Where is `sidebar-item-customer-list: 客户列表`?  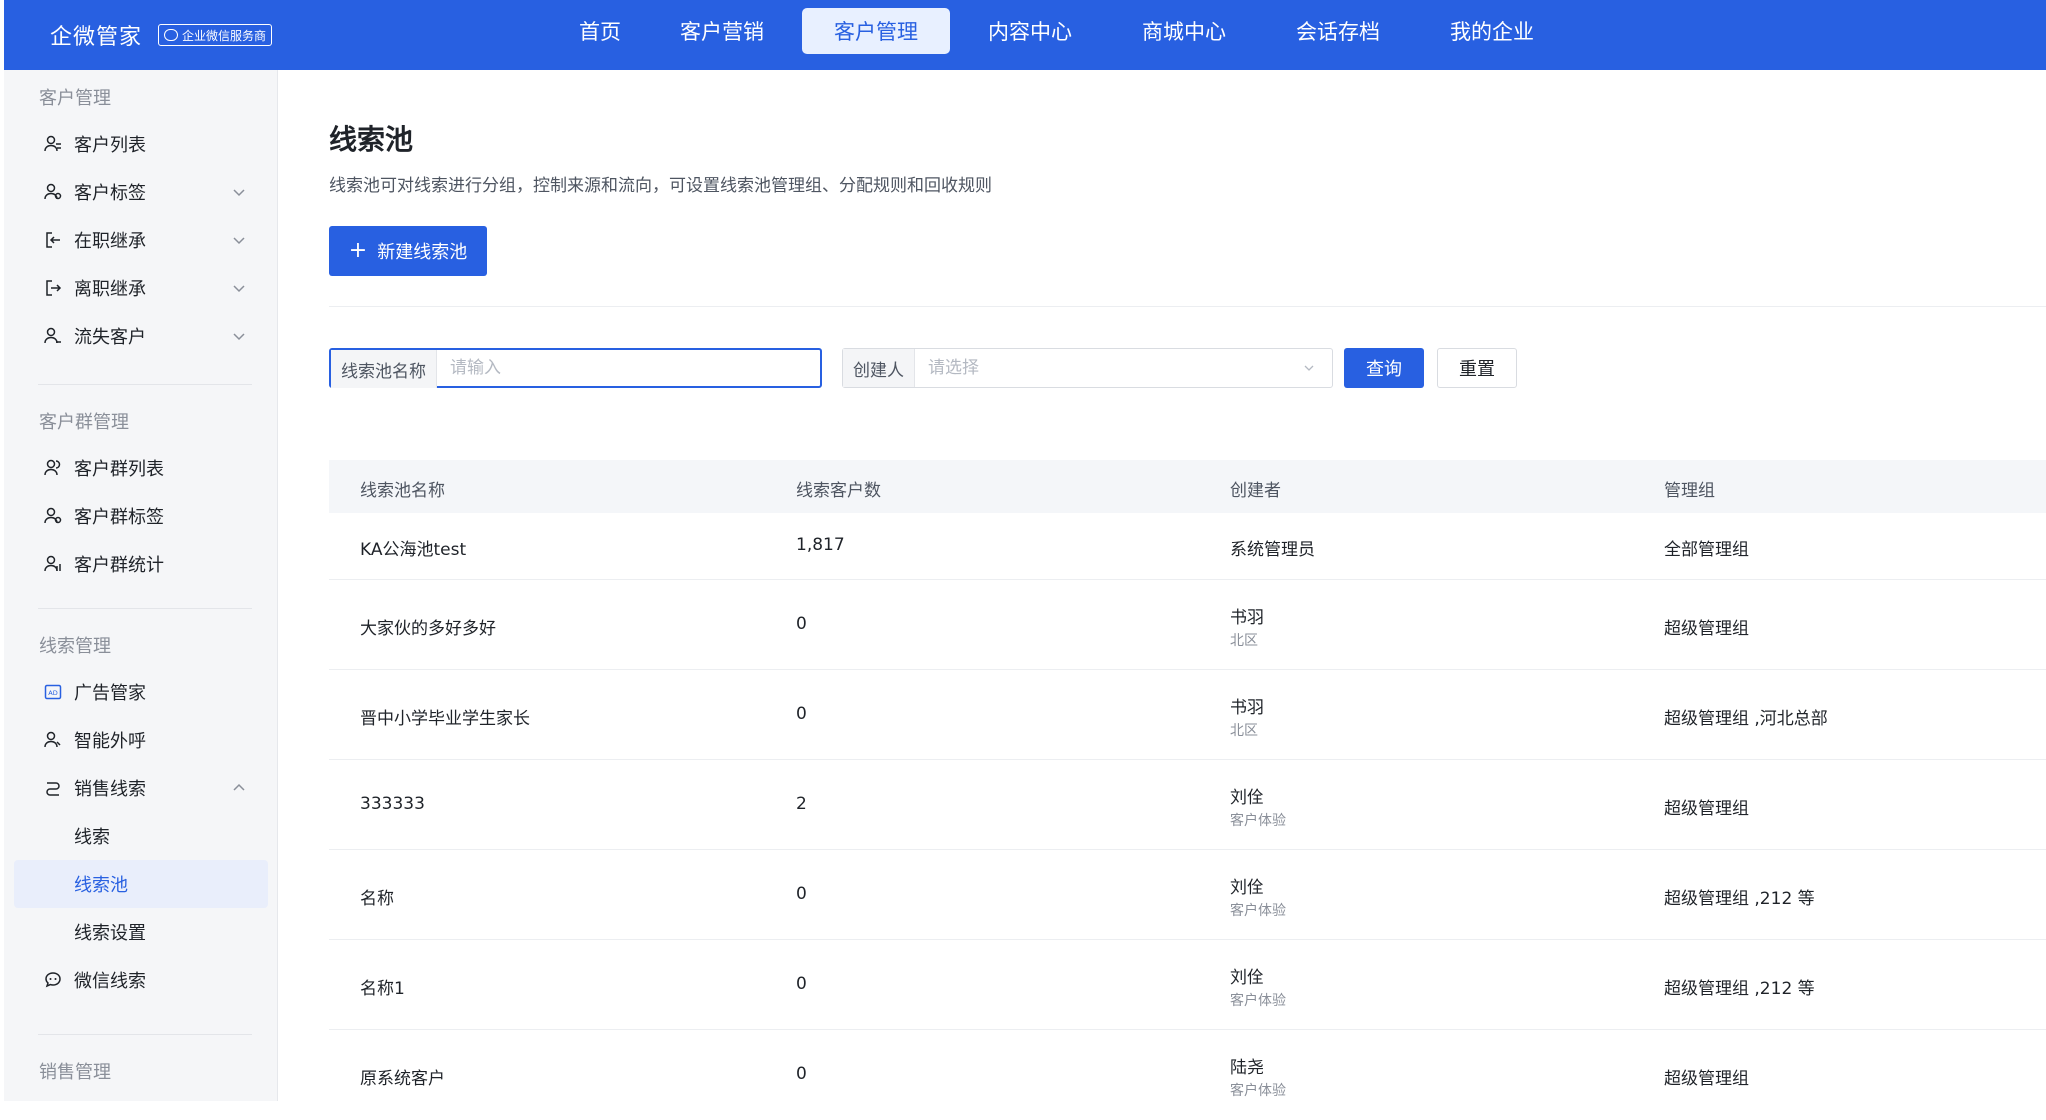 sidebar-item-customer-list: 客户列表 is located at coordinates (141, 144).